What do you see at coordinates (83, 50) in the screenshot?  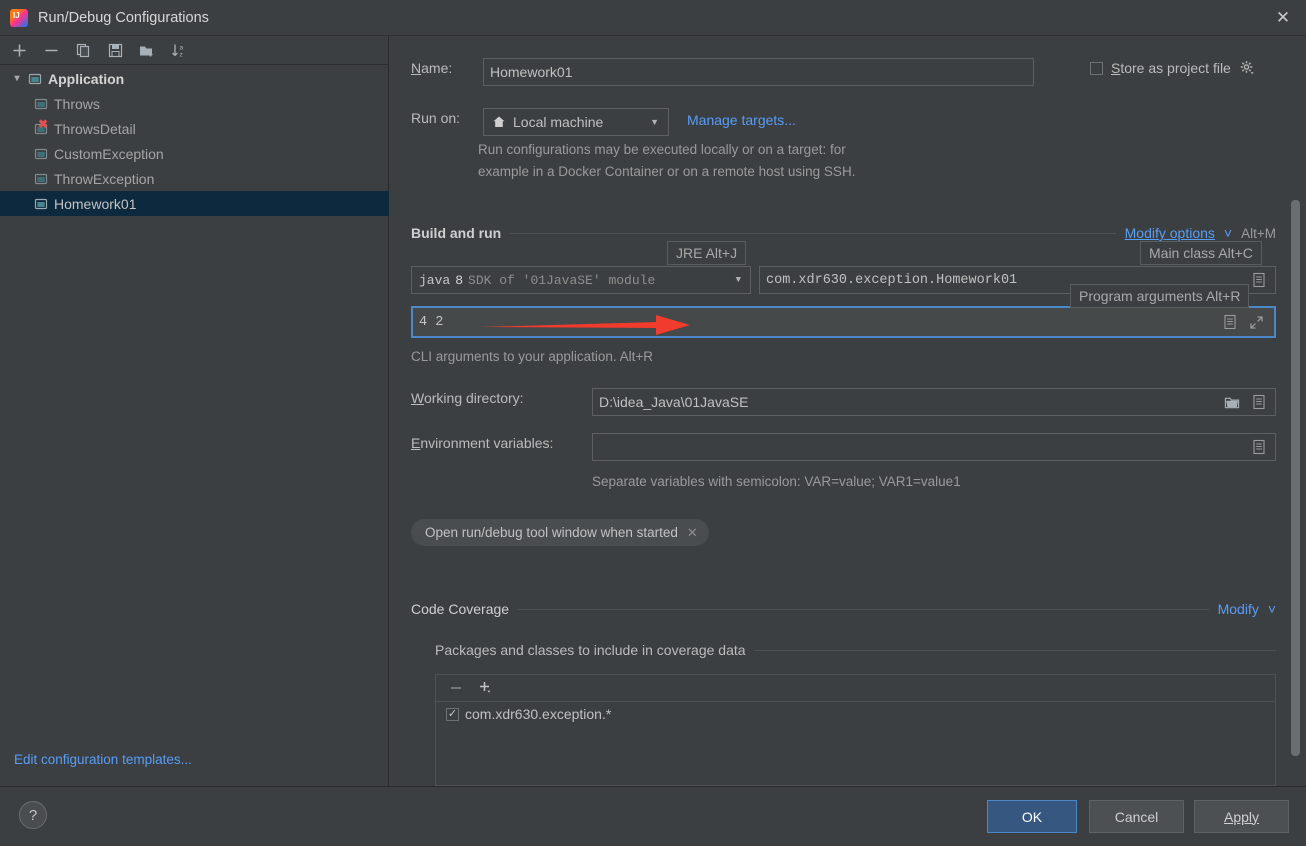 I see `copy-icon` at bounding box center [83, 50].